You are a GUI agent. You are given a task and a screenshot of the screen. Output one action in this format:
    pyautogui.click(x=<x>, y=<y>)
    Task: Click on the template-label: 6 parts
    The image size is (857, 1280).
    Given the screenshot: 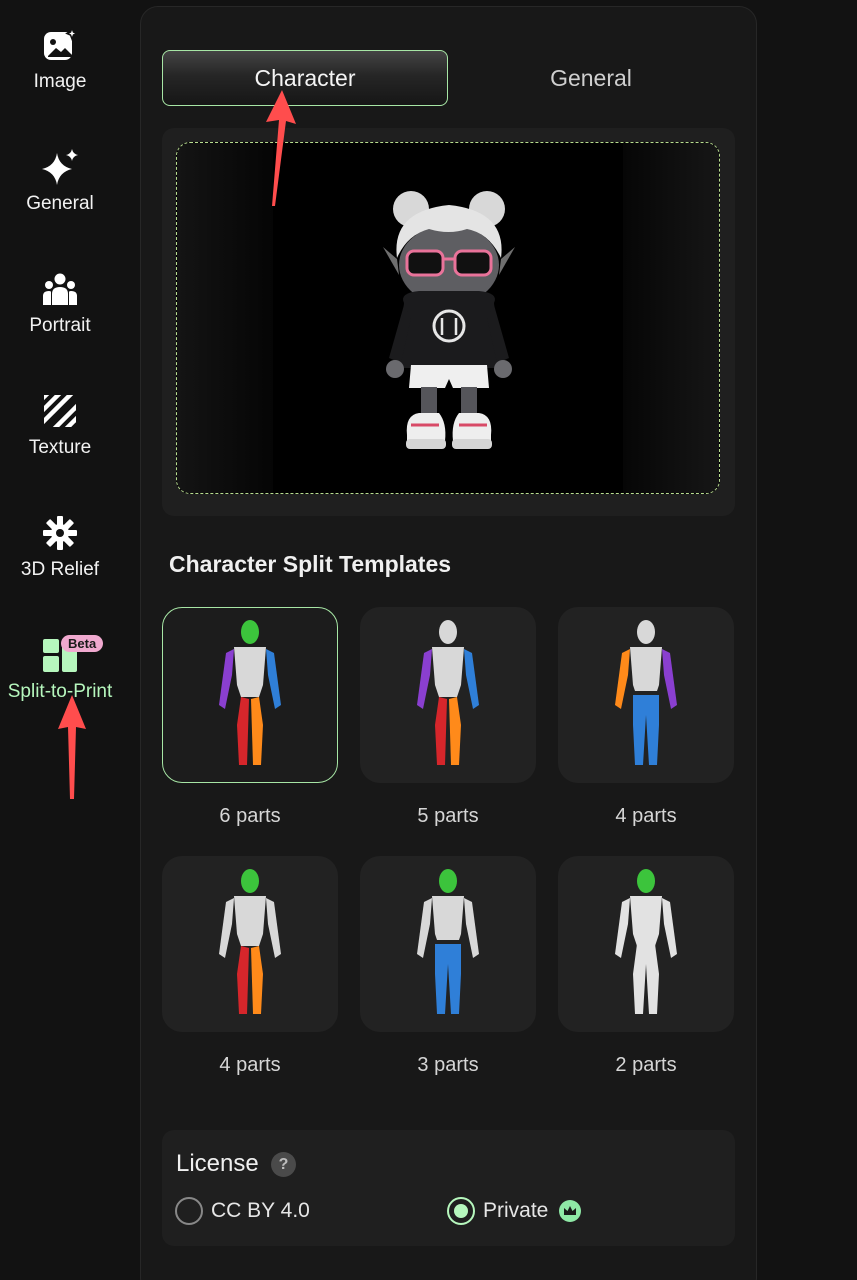 What is the action you would take?
    pyautogui.click(x=250, y=816)
    